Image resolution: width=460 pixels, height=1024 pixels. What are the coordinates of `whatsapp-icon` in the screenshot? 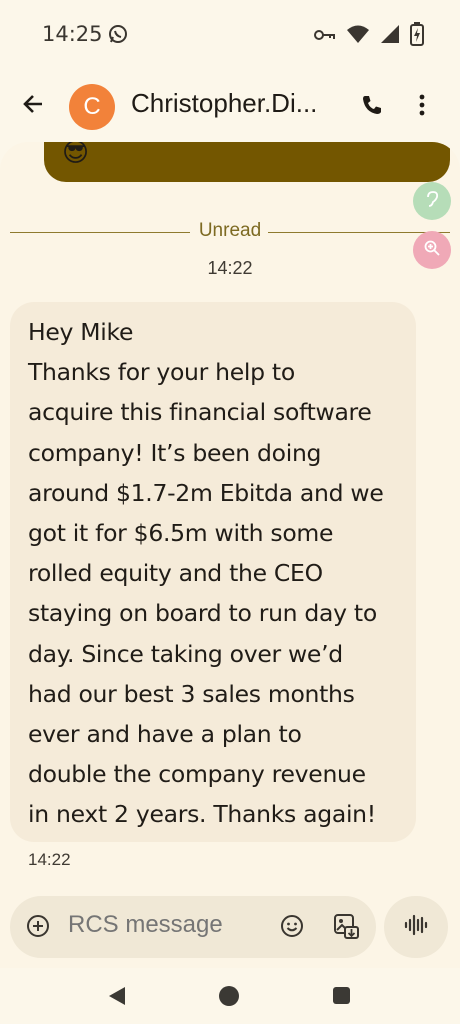 It's located at (118, 36).